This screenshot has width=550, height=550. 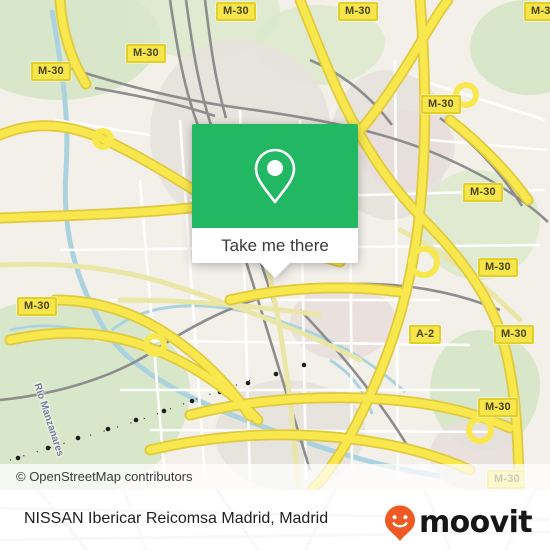 What do you see at coordinates (475, 522) in the screenshot?
I see `moovit-wordmark: moovit` at bounding box center [475, 522].